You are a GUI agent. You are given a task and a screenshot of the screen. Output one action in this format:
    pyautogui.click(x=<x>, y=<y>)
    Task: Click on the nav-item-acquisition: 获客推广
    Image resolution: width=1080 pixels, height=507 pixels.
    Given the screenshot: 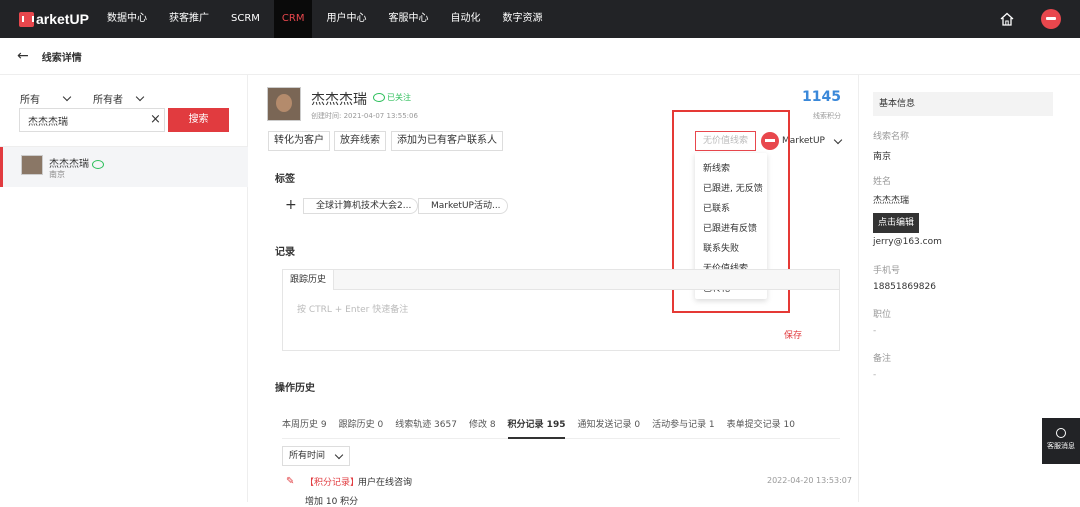 What is the action you would take?
    pyautogui.click(x=189, y=19)
    